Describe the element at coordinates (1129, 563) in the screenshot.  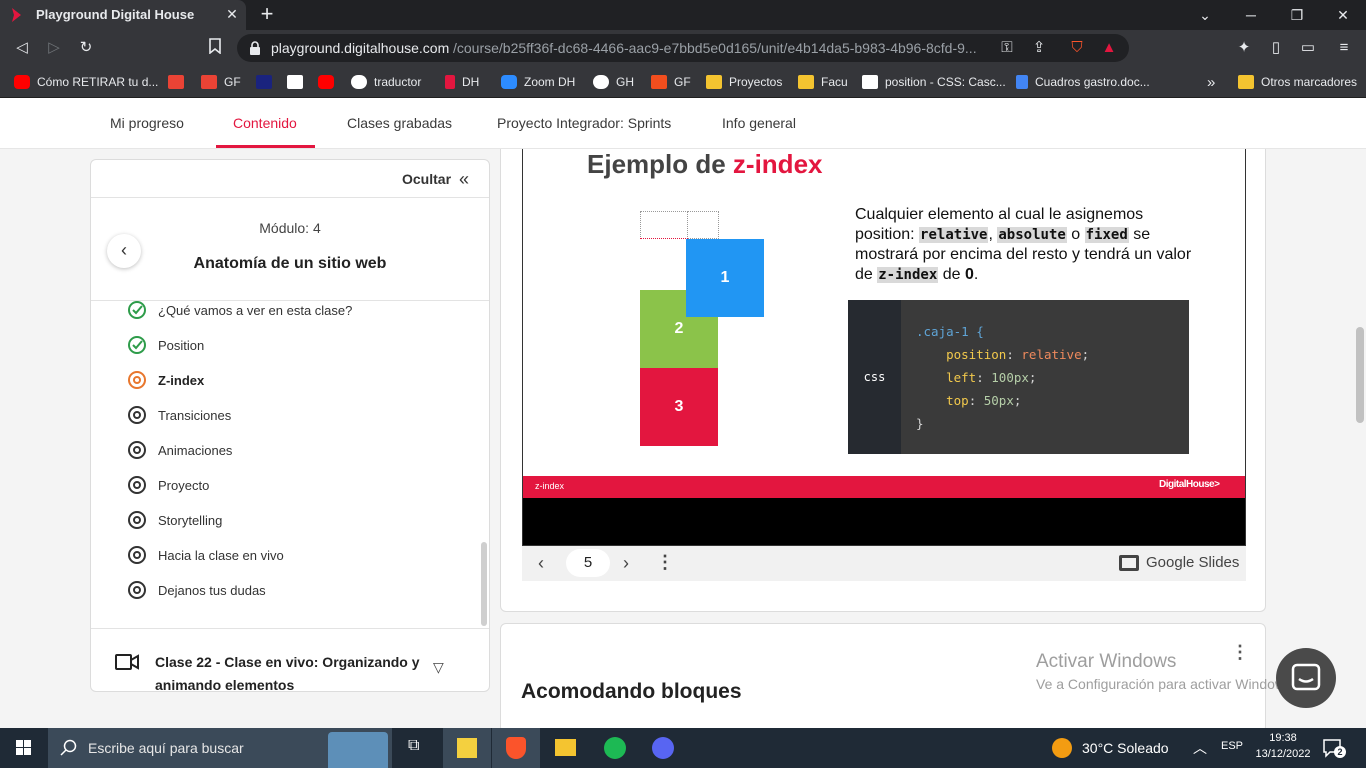
I see `google-slides-icon` at that location.